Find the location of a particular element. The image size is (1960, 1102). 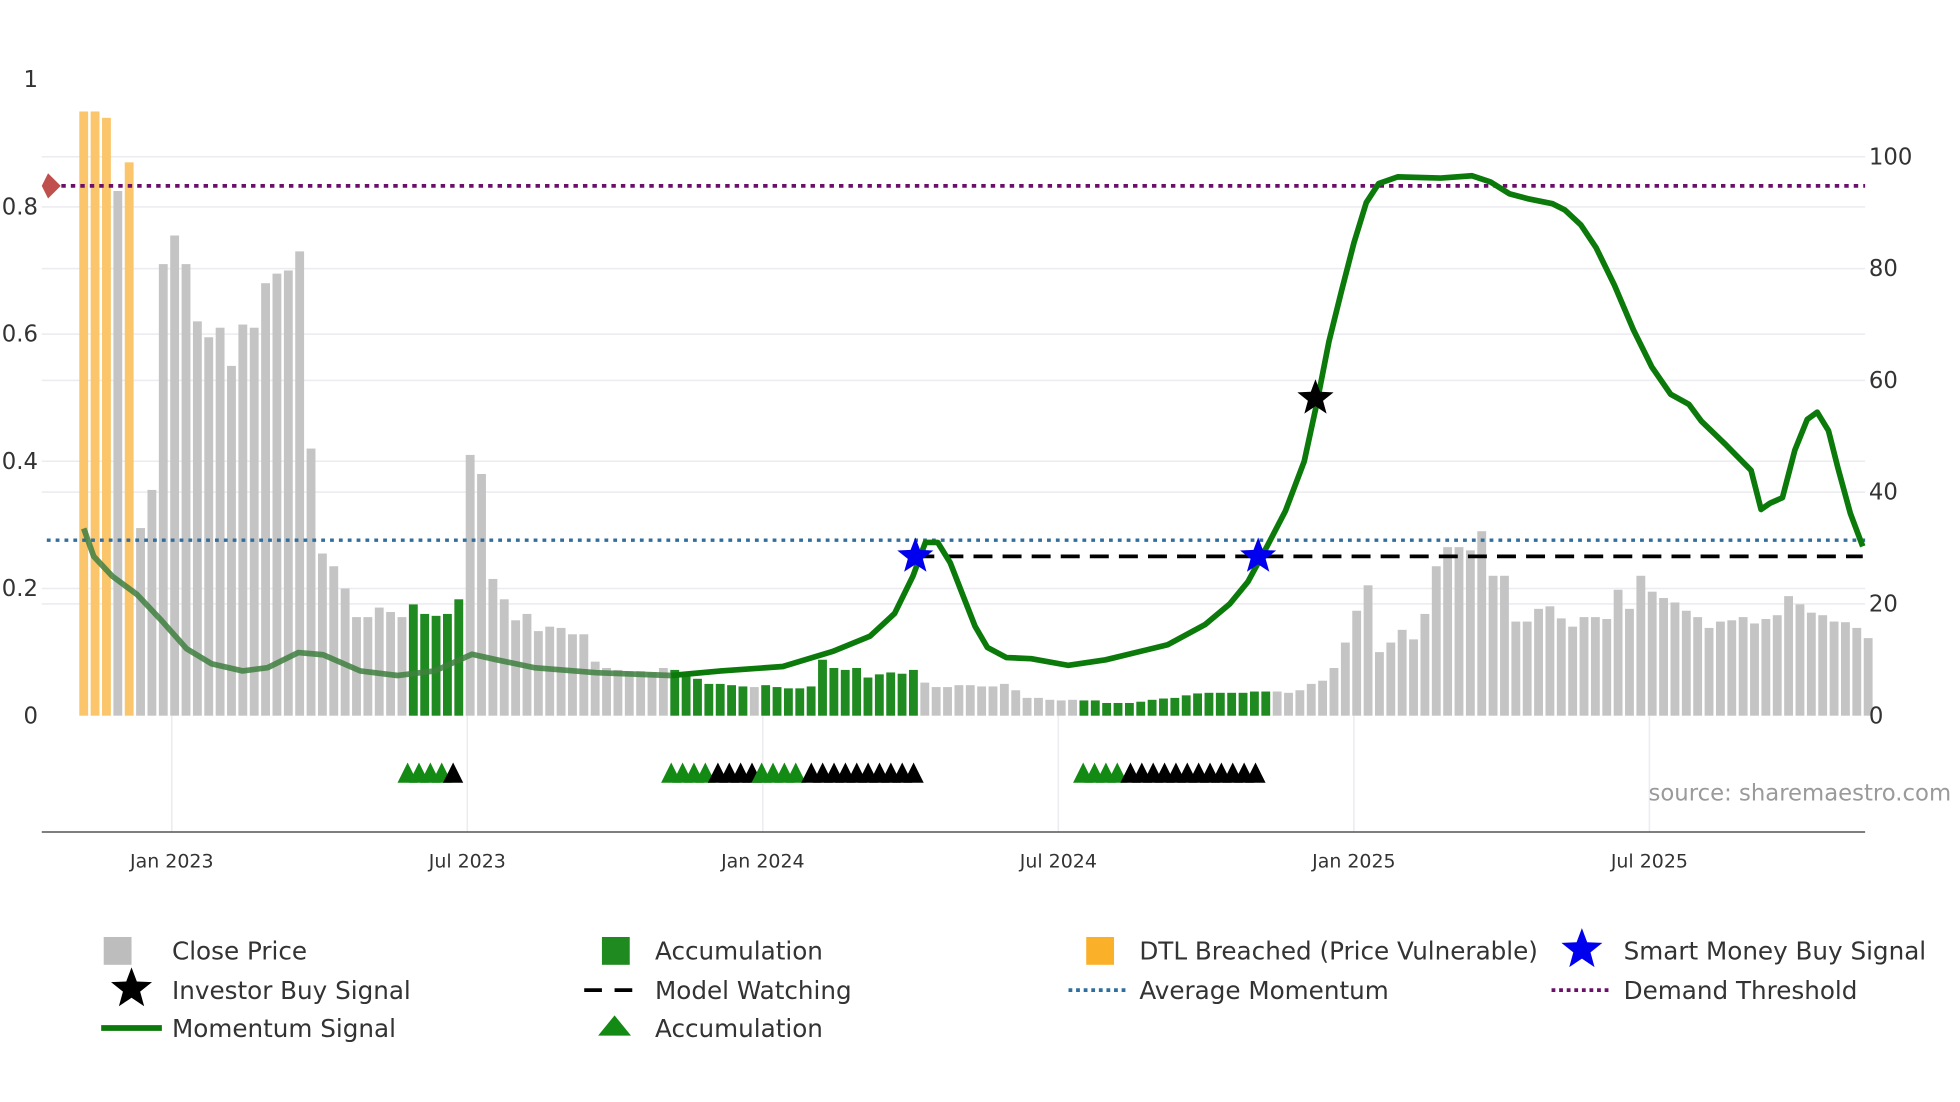

legend-label: Investor Buy Signal is located at coordinates (291, 990).